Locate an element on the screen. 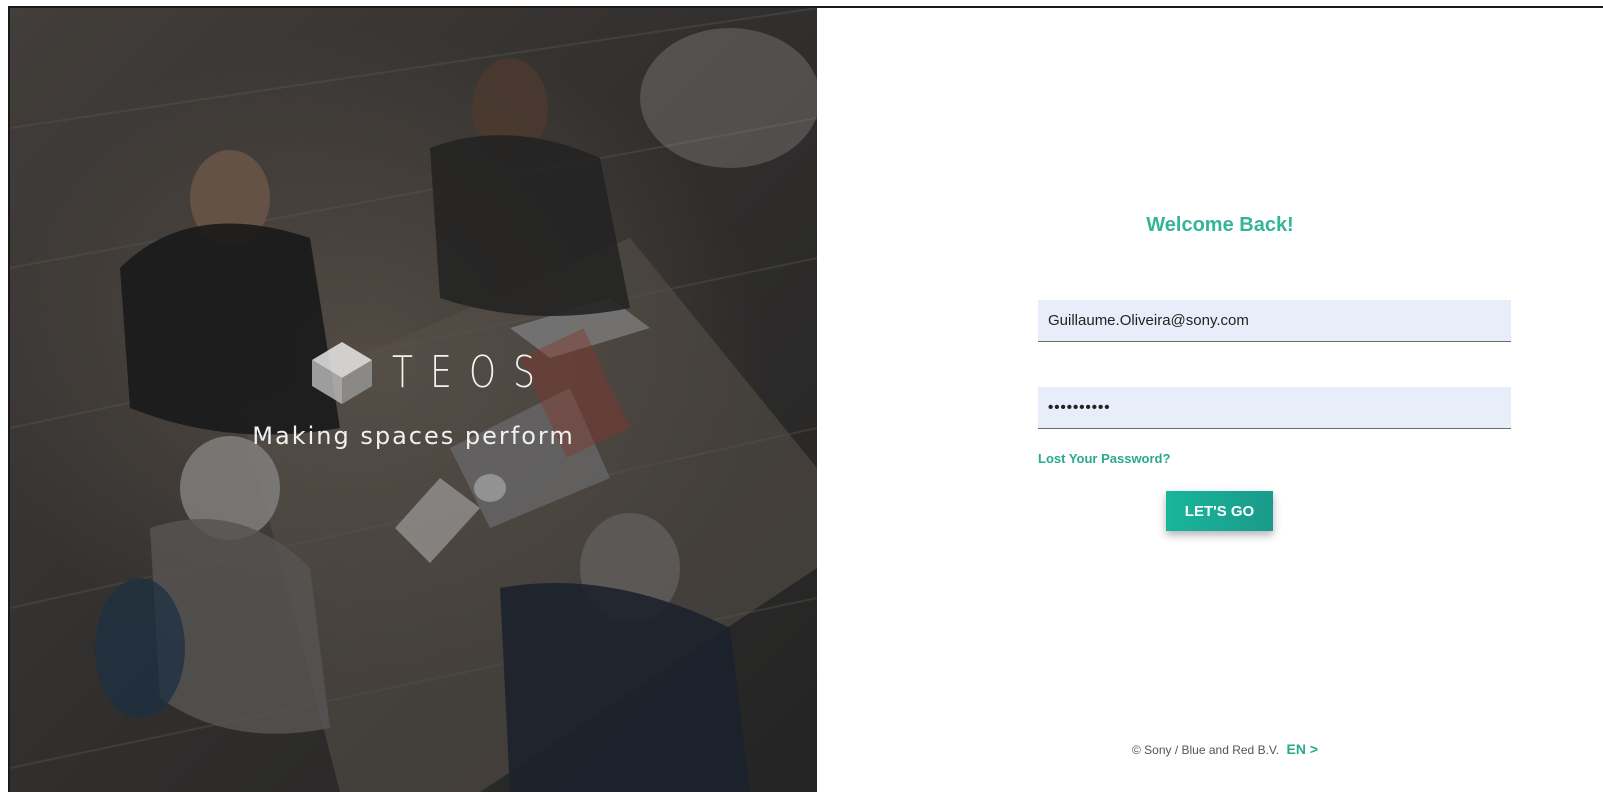  teos-logo: TEOS is located at coordinates (453, 373).